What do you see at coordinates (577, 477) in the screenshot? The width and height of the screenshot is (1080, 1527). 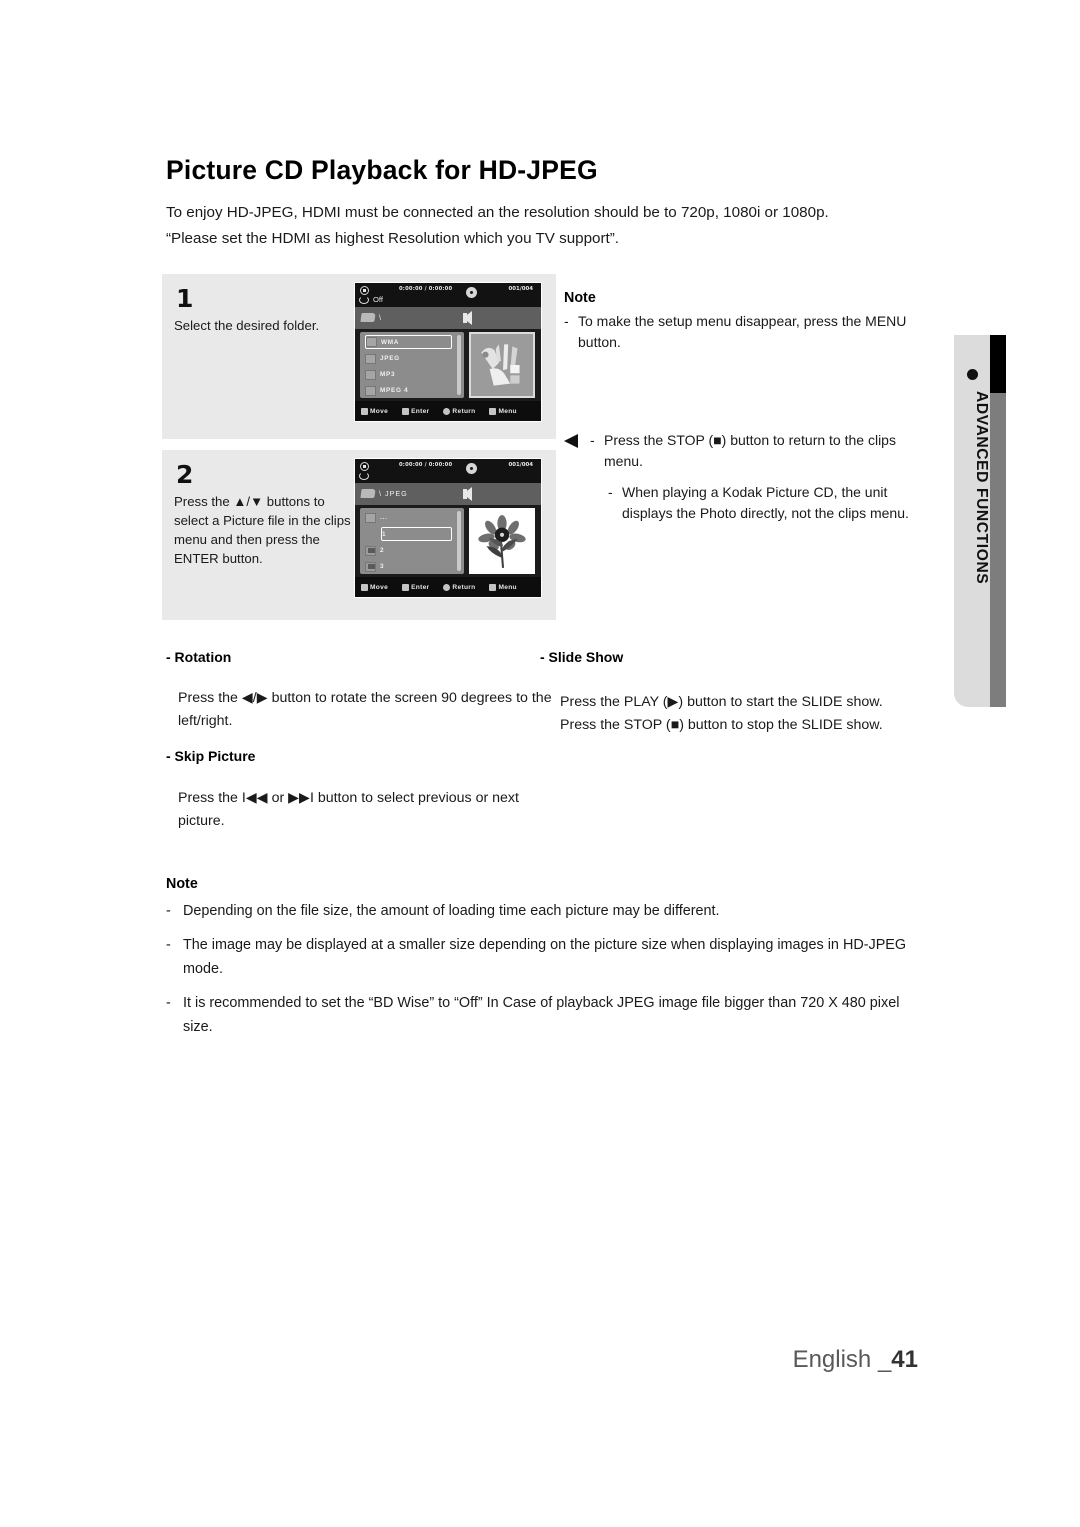 I see `left-arrow-icon` at bounding box center [577, 477].